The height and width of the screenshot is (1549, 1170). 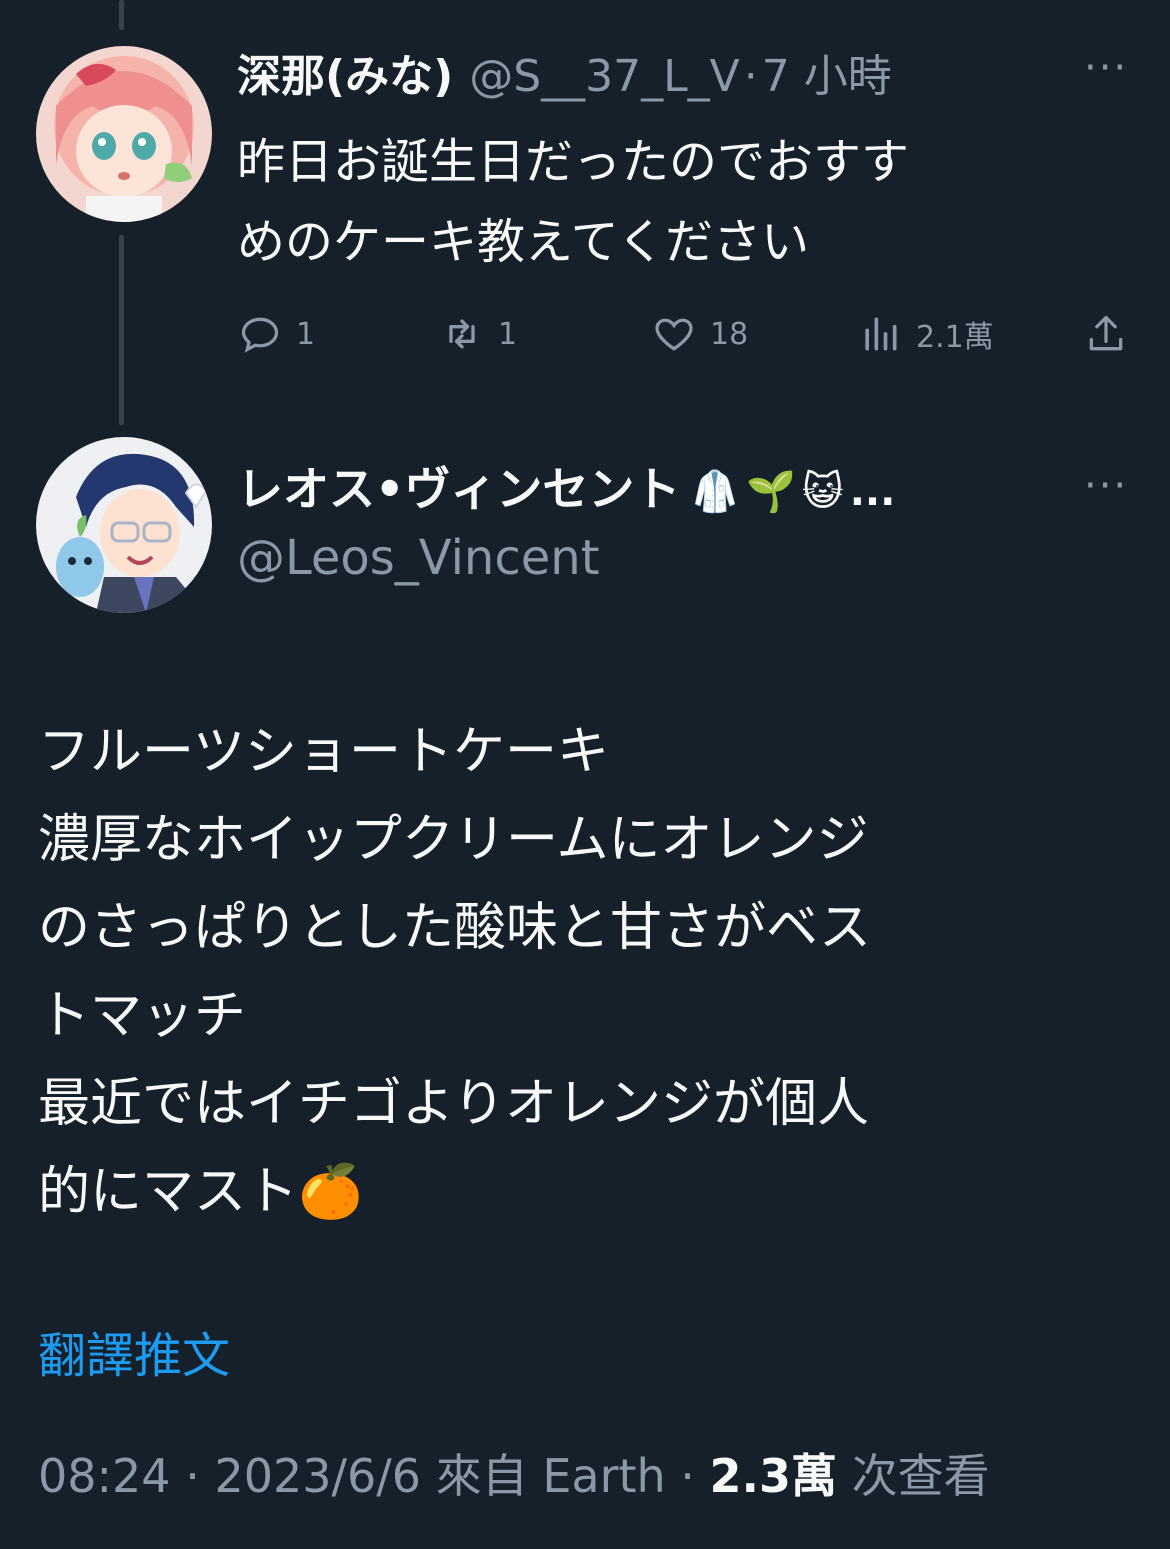 I want to click on avatar-mina, so click(x=124, y=134).